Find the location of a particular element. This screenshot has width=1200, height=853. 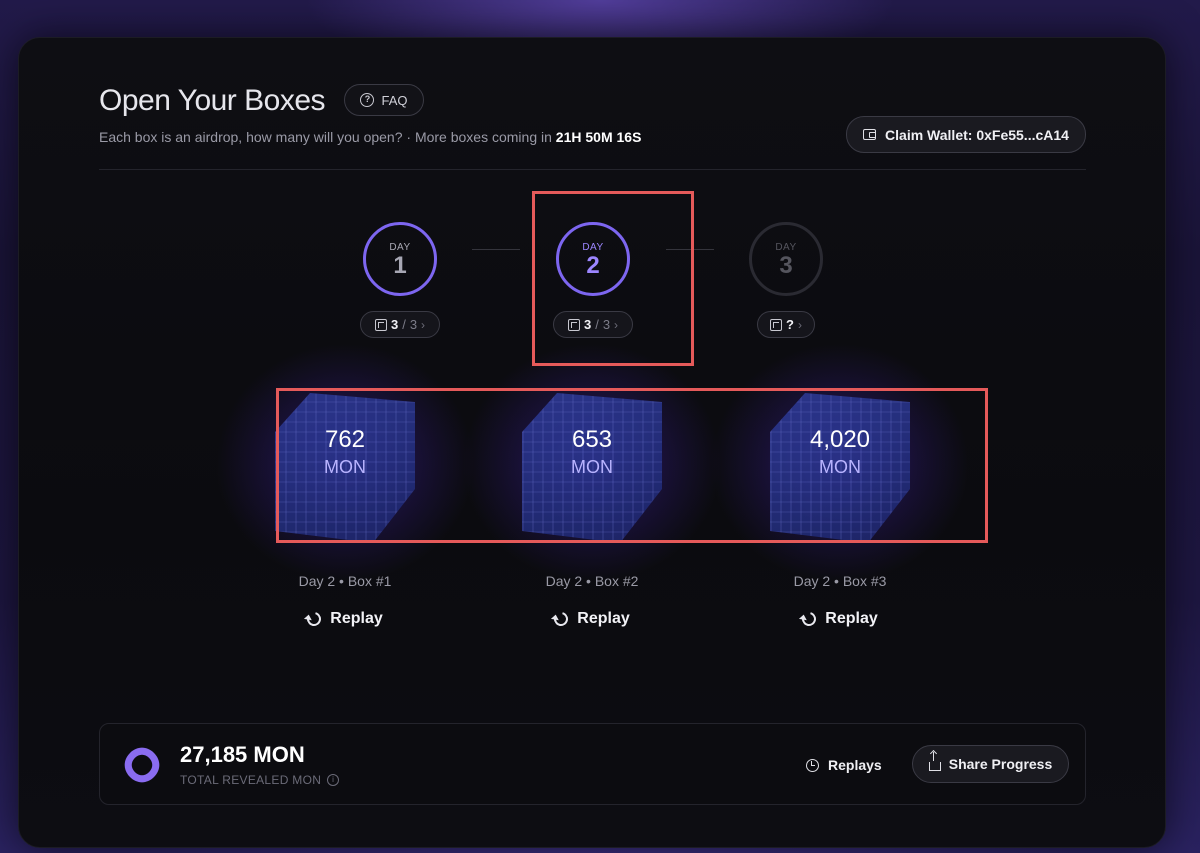

share-icon is located at coordinates (934, 761).